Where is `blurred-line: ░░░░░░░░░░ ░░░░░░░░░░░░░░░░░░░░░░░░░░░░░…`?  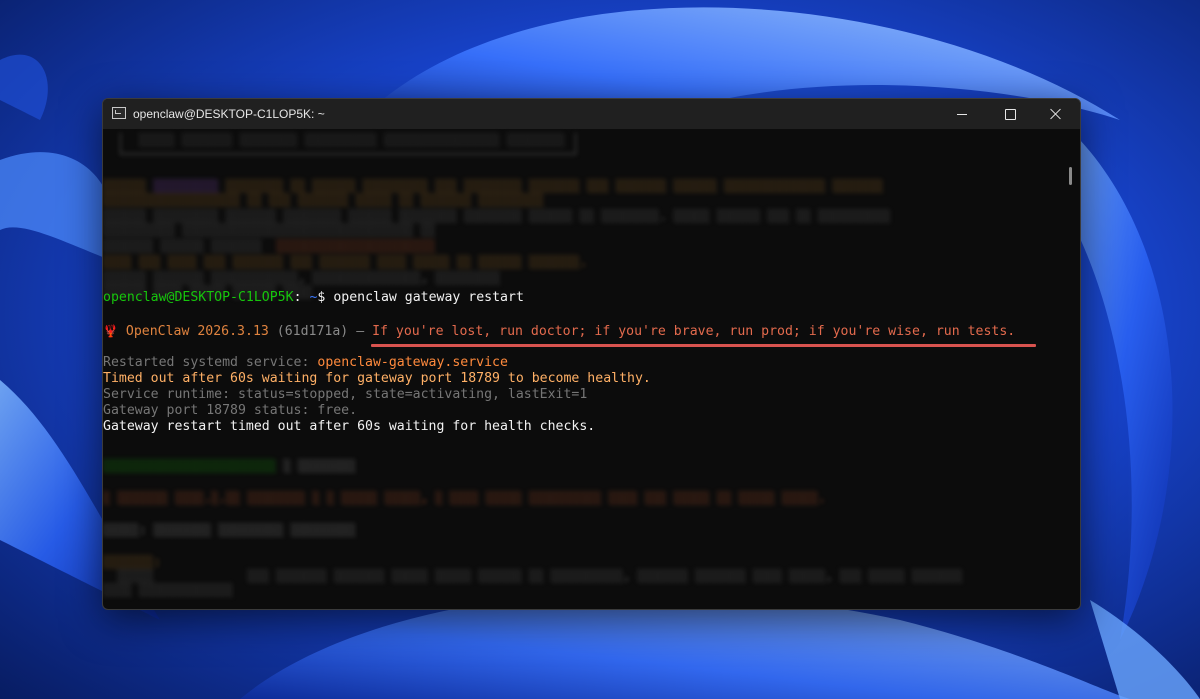 blurred-line: ░░░░░░░░░░ ░░░░░░░░░░░░░░░░░░░░░░░░░░░░░… is located at coordinates (269, 230).